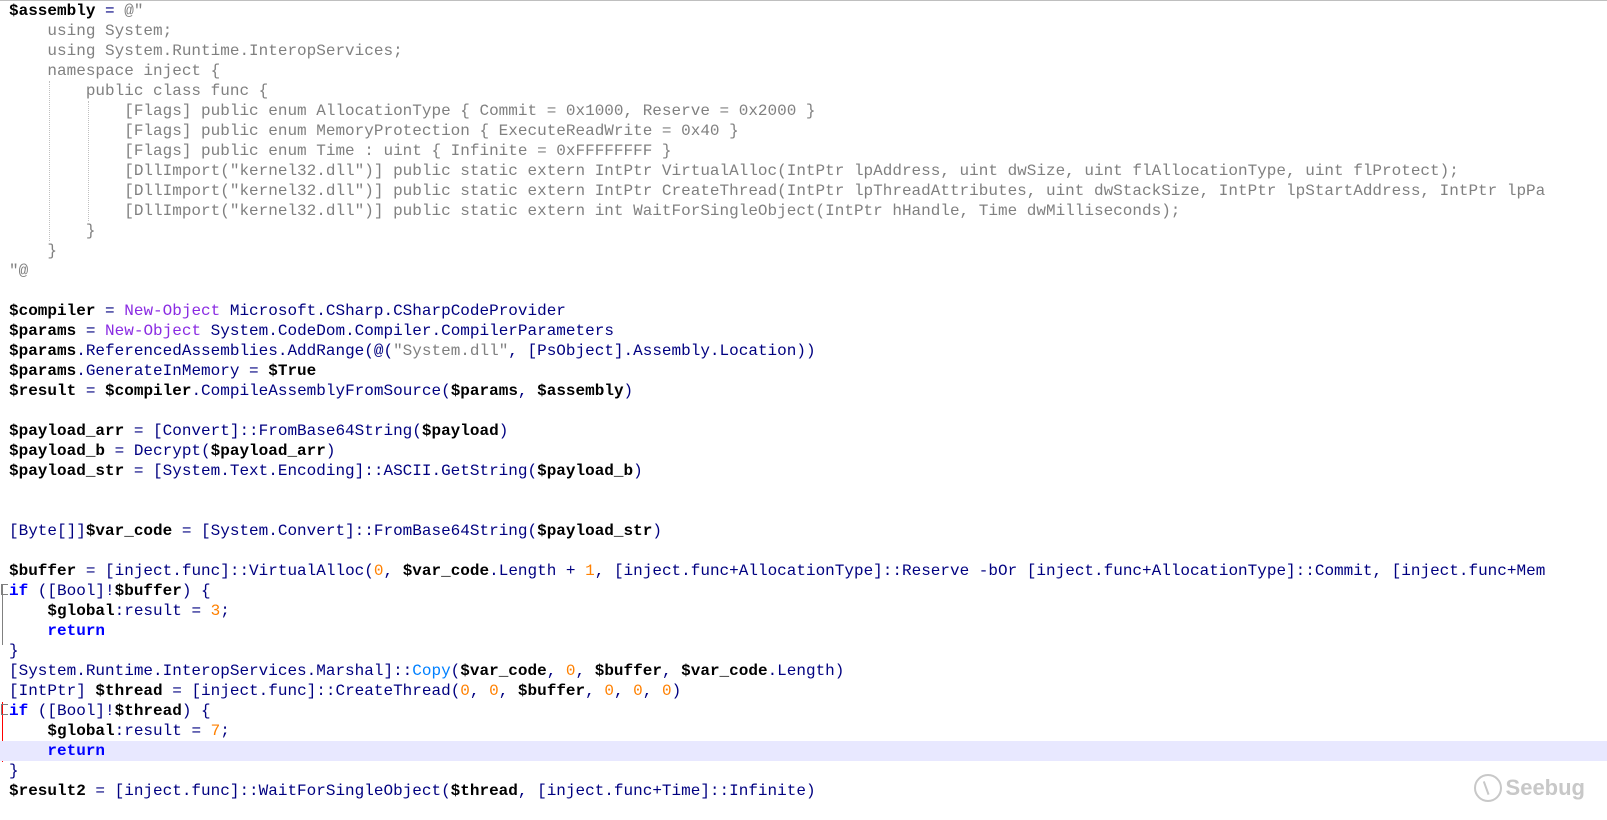 Image resolution: width=1607 pixels, height=820 pixels. What do you see at coordinates (225, 571) in the screenshot?
I see `token-text: = [inject.func]::VirtualAlloc(` at bounding box center [225, 571].